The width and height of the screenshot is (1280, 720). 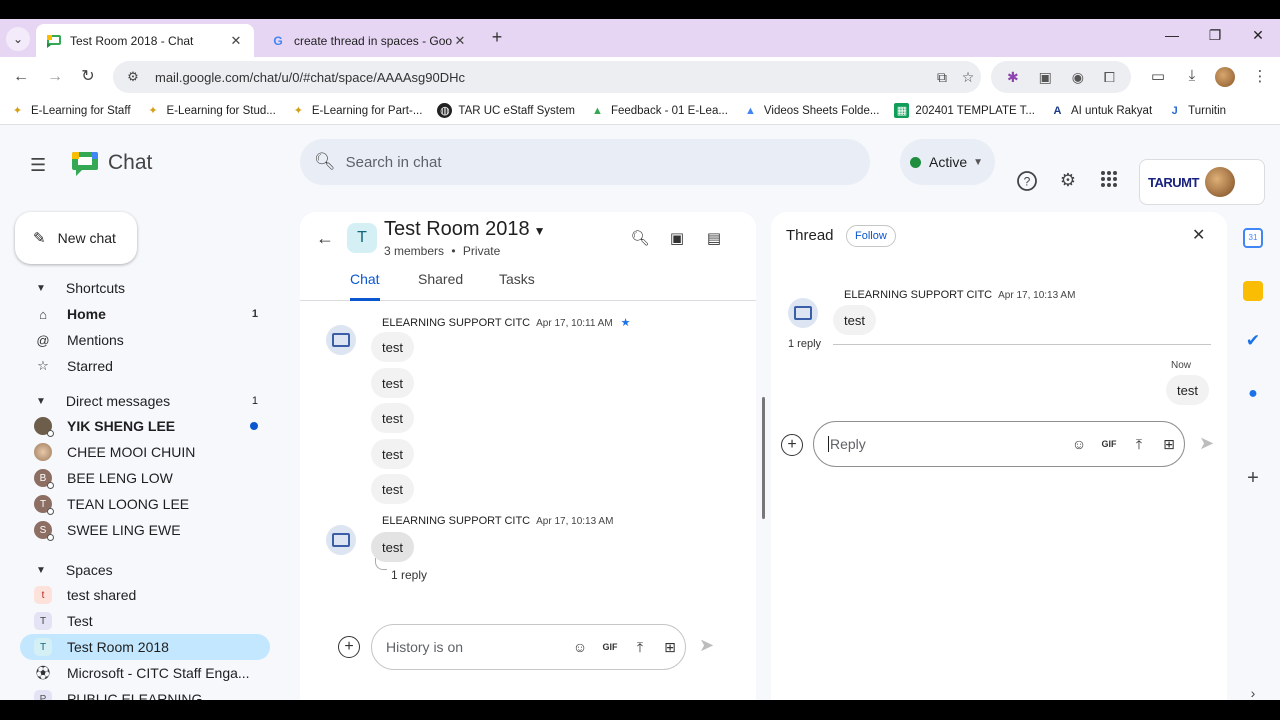 I want to click on search-input: 🔍︎ Search in chat, so click(x=585, y=162).